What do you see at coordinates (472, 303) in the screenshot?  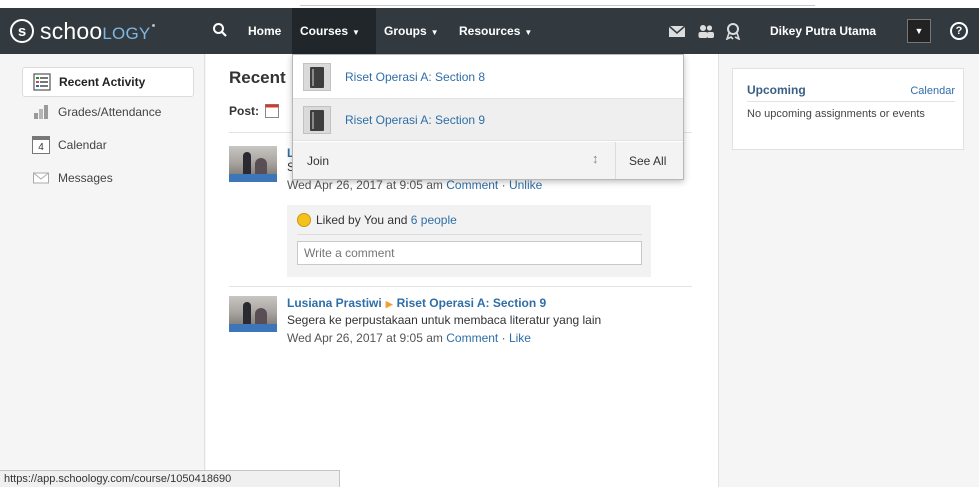 I see `feed-course-link: Riset Operasi A: Section 9` at bounding box center [472, 303].